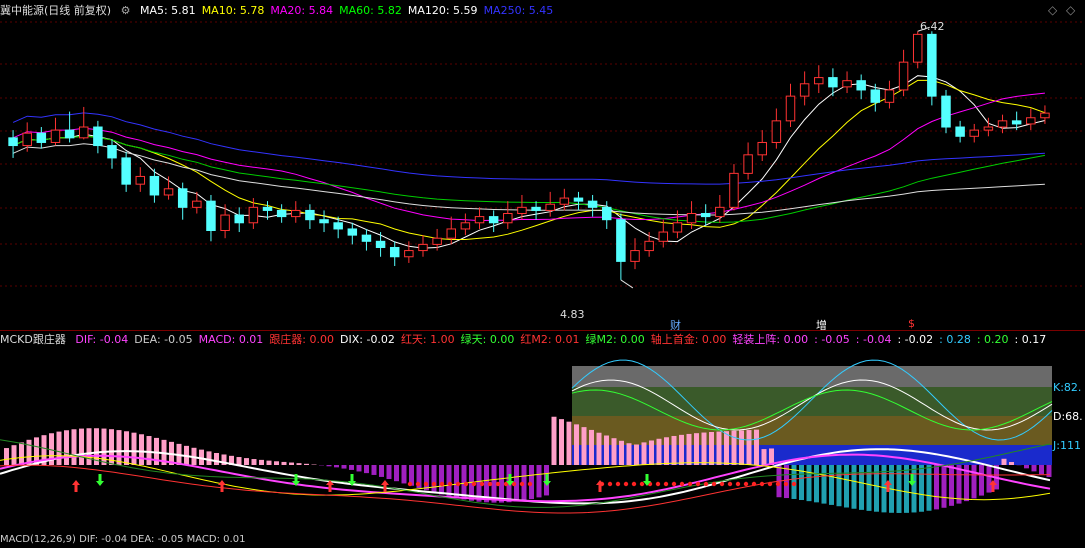 The width and height of the screenshot is (1085, 548). I want to click on kdj-j-label: J:111, so click(1067, 445).